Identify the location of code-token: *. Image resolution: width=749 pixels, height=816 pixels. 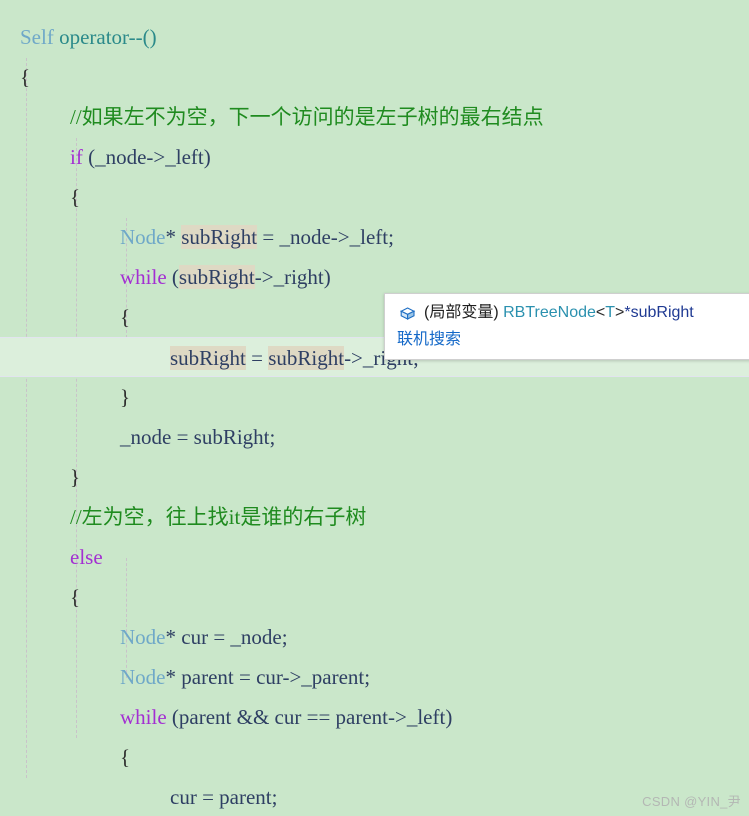
(173, 237).